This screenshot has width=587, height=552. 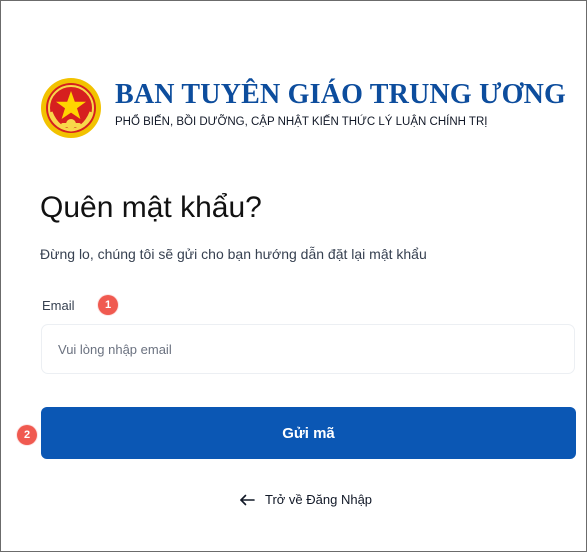 What do you see at coordinates (308, 349) in the screenshot?
I see `email-field` at bounding box center [308, 349].